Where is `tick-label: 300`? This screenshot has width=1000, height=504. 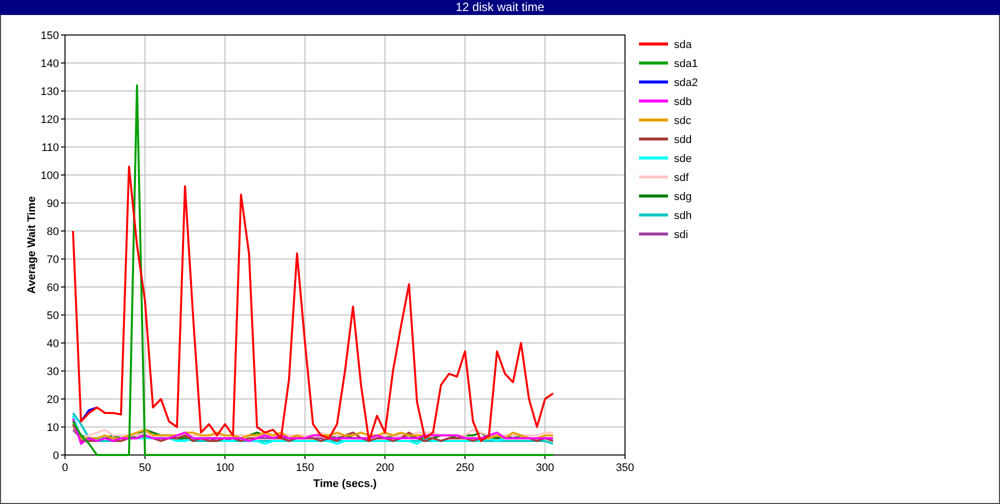 tick-label: 300 is located at coordinates (545, 468).